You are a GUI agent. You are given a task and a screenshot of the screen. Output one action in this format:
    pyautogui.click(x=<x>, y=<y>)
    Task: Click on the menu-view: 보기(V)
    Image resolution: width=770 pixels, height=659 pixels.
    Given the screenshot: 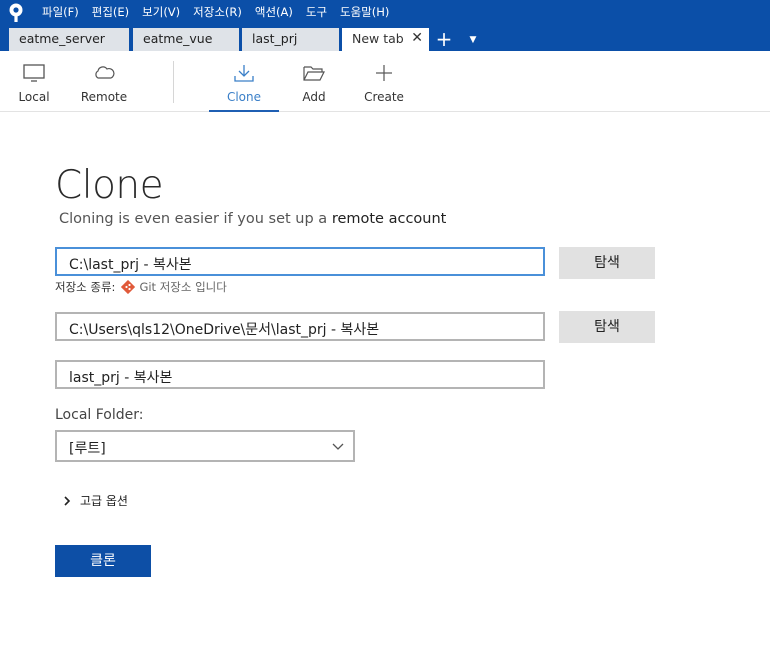 What is the action you would take?
    pyautogui.click(x=161, y=12)
    